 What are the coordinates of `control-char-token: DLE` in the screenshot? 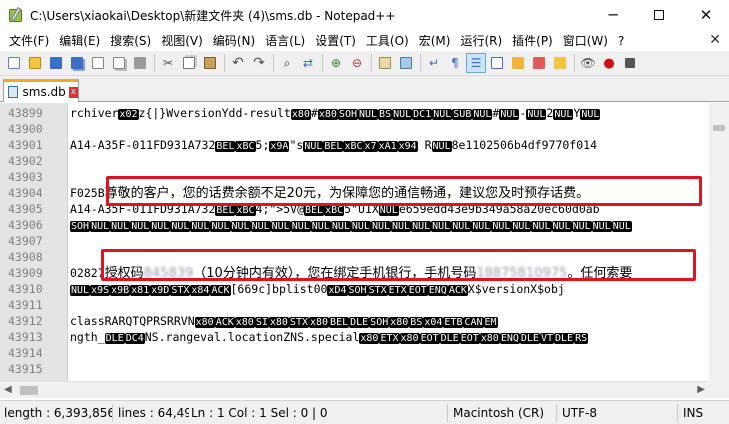 It's located at (449, 338).